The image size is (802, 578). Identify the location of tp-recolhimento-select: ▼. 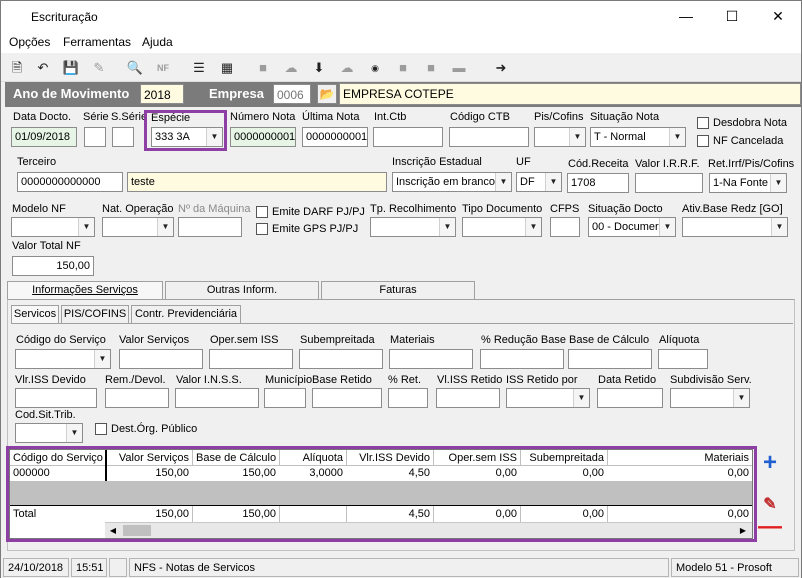
(413, 227).